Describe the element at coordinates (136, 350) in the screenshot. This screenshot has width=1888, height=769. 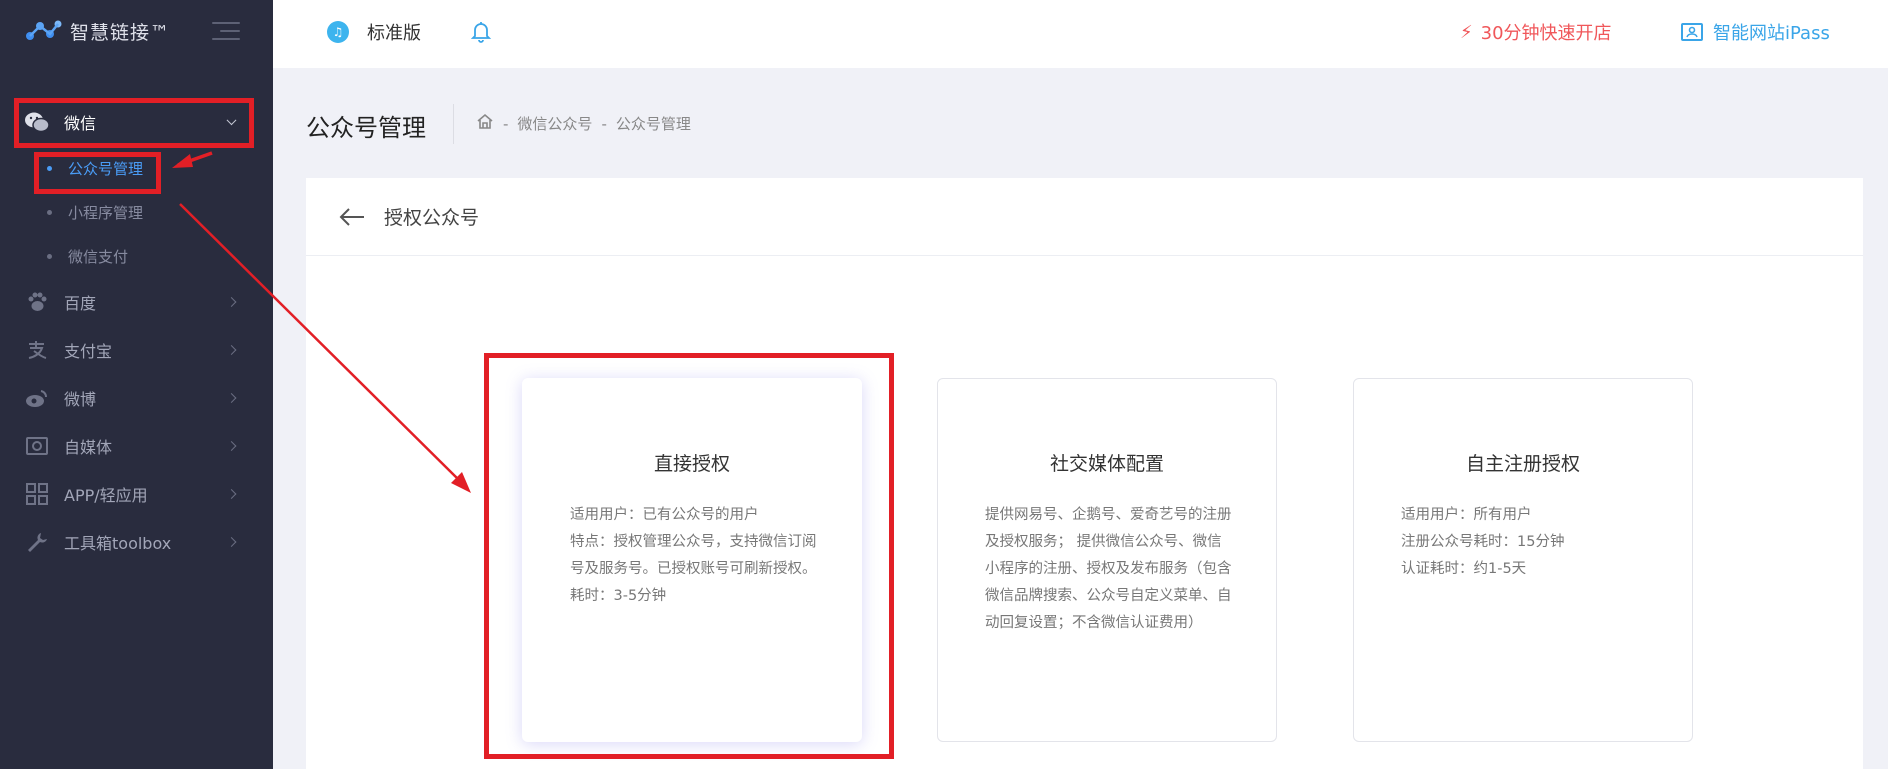
I see `sidebar-item-alipay: 支付宝` at that location.